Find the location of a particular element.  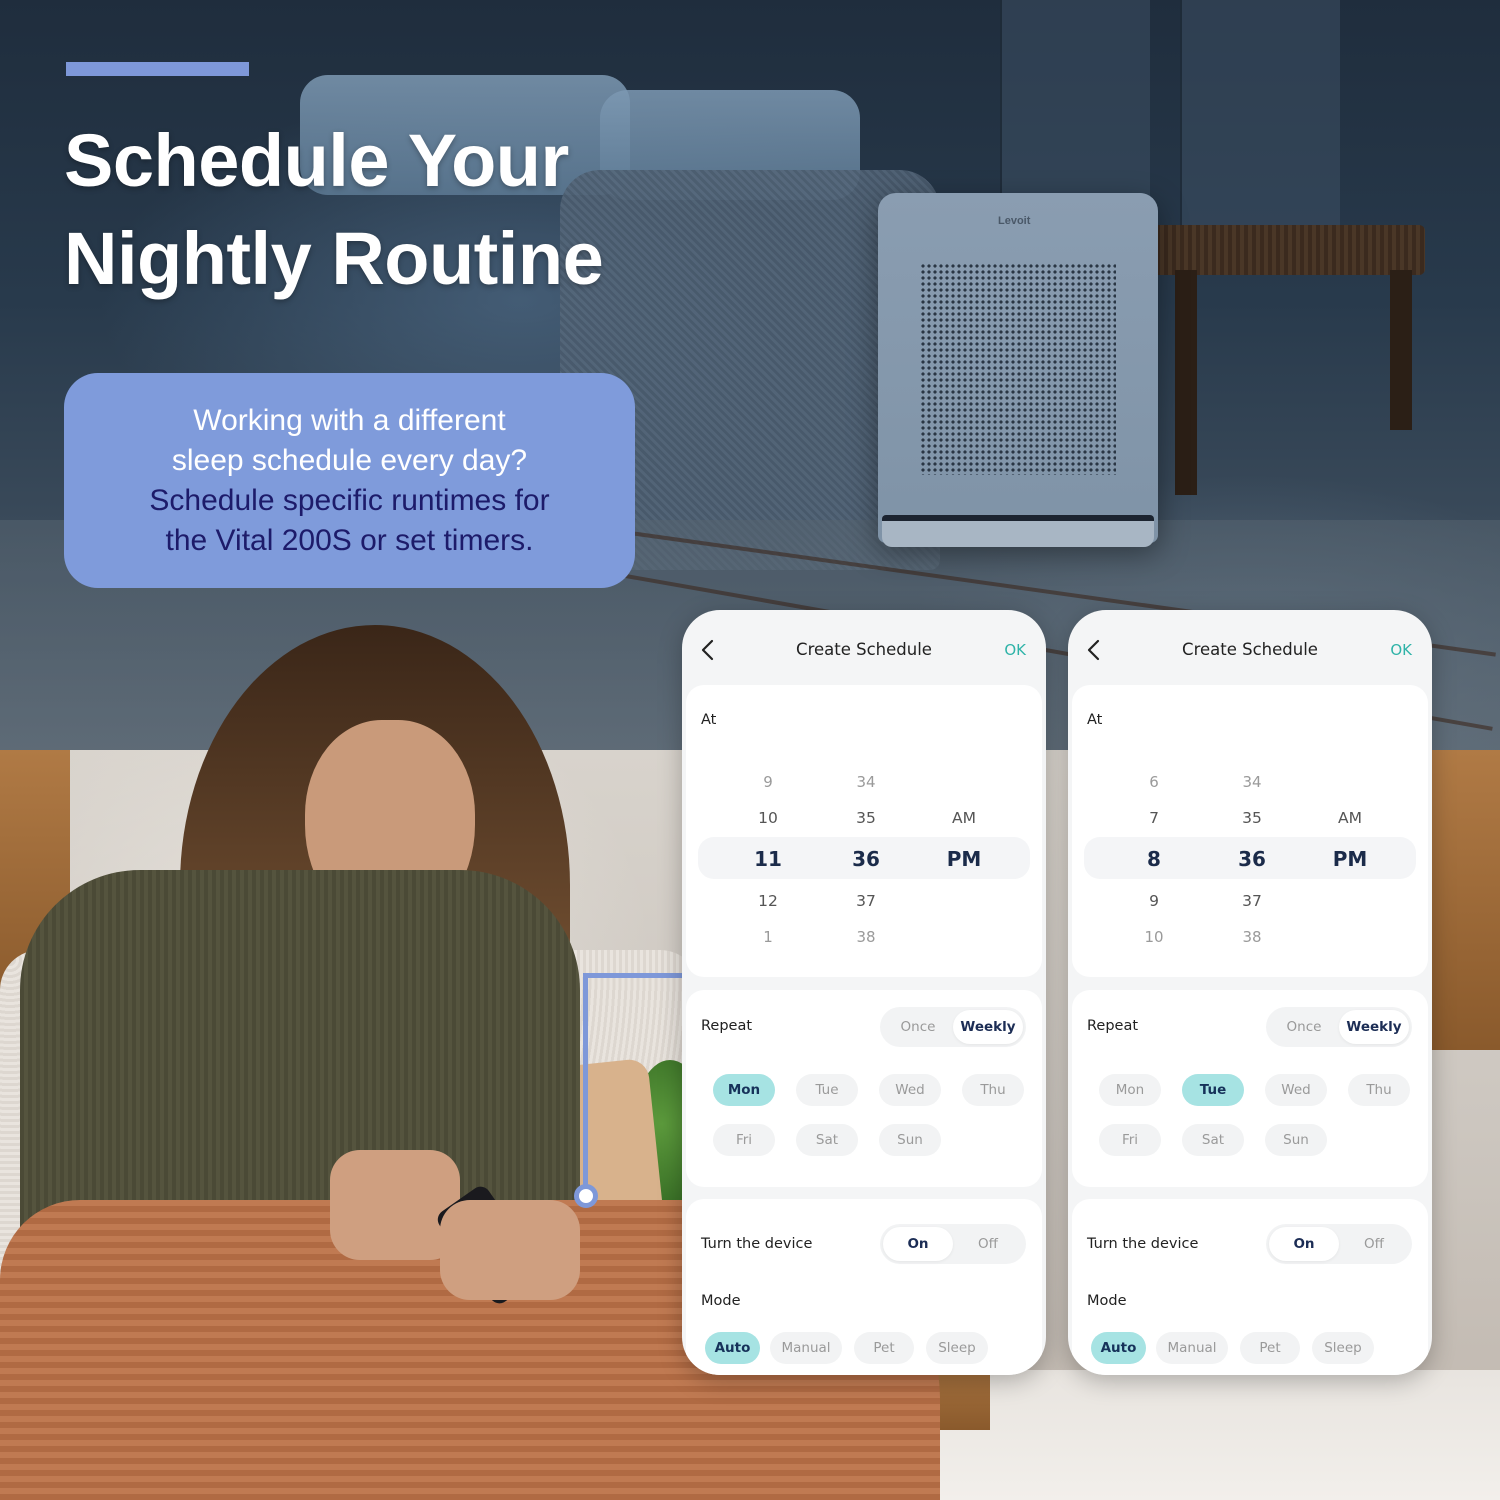

woman-hand is located at coordinates (510, 1250).